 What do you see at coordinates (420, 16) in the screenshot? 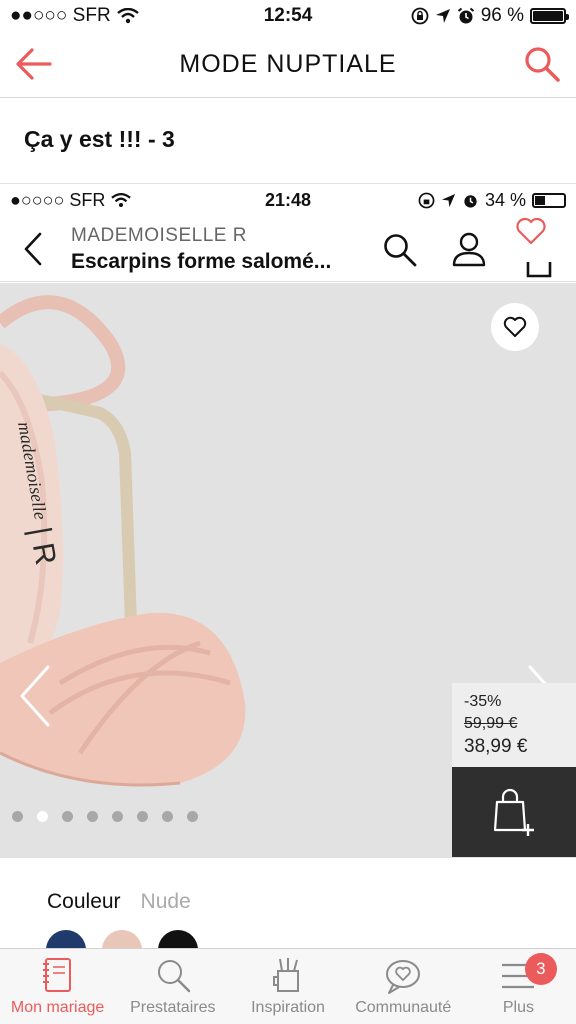
I see `rotation-lock-icon` at bounding box center [420, 16].